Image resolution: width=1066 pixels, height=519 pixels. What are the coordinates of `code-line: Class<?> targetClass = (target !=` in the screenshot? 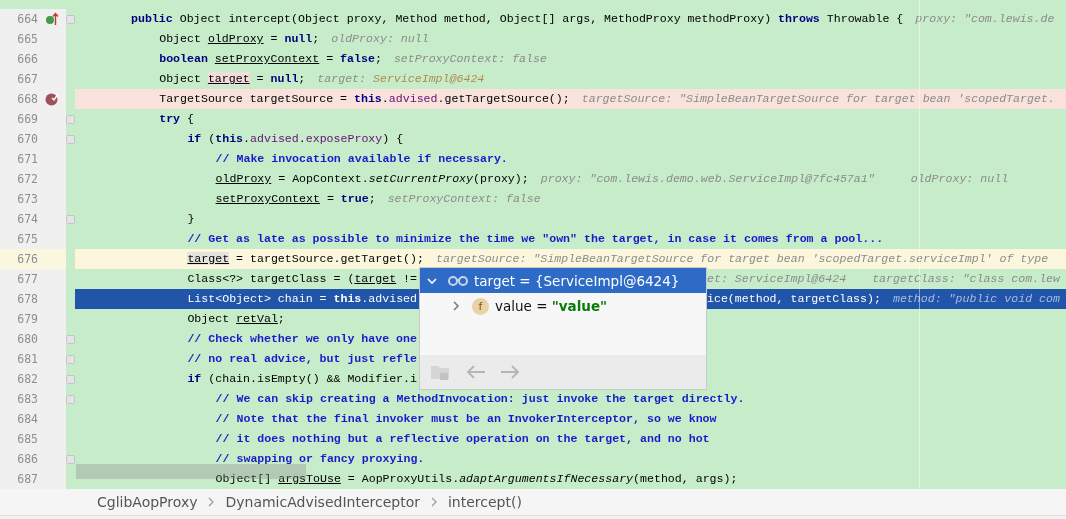 It's located at (302, 279).